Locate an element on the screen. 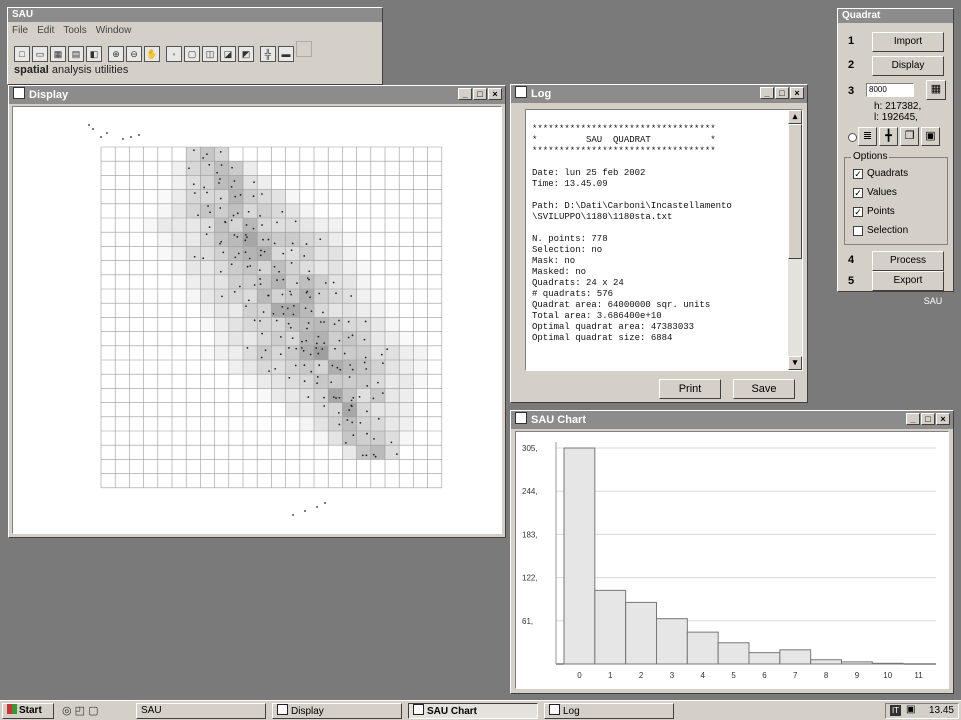 This screenshot has height=720, width=961. mask-icon: ◩ is located at coordinates (246, 54).